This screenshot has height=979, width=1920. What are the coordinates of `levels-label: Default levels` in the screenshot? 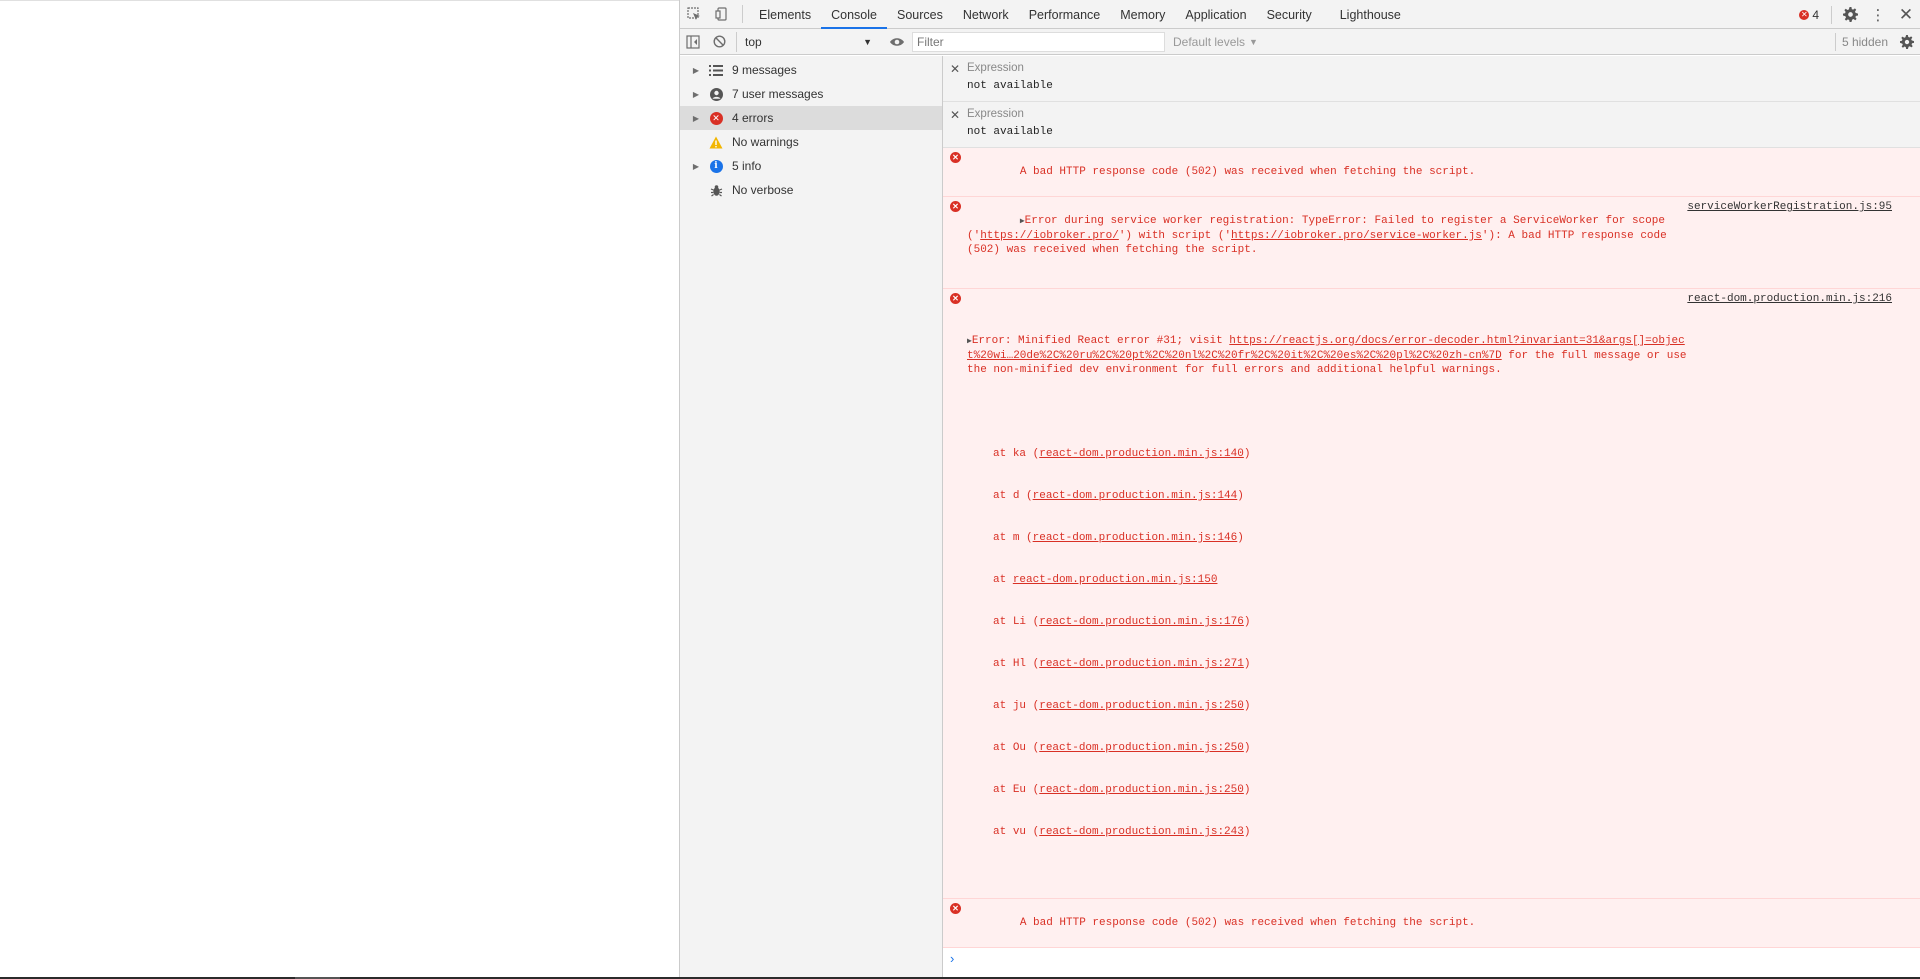 It's located at (1209, 41).